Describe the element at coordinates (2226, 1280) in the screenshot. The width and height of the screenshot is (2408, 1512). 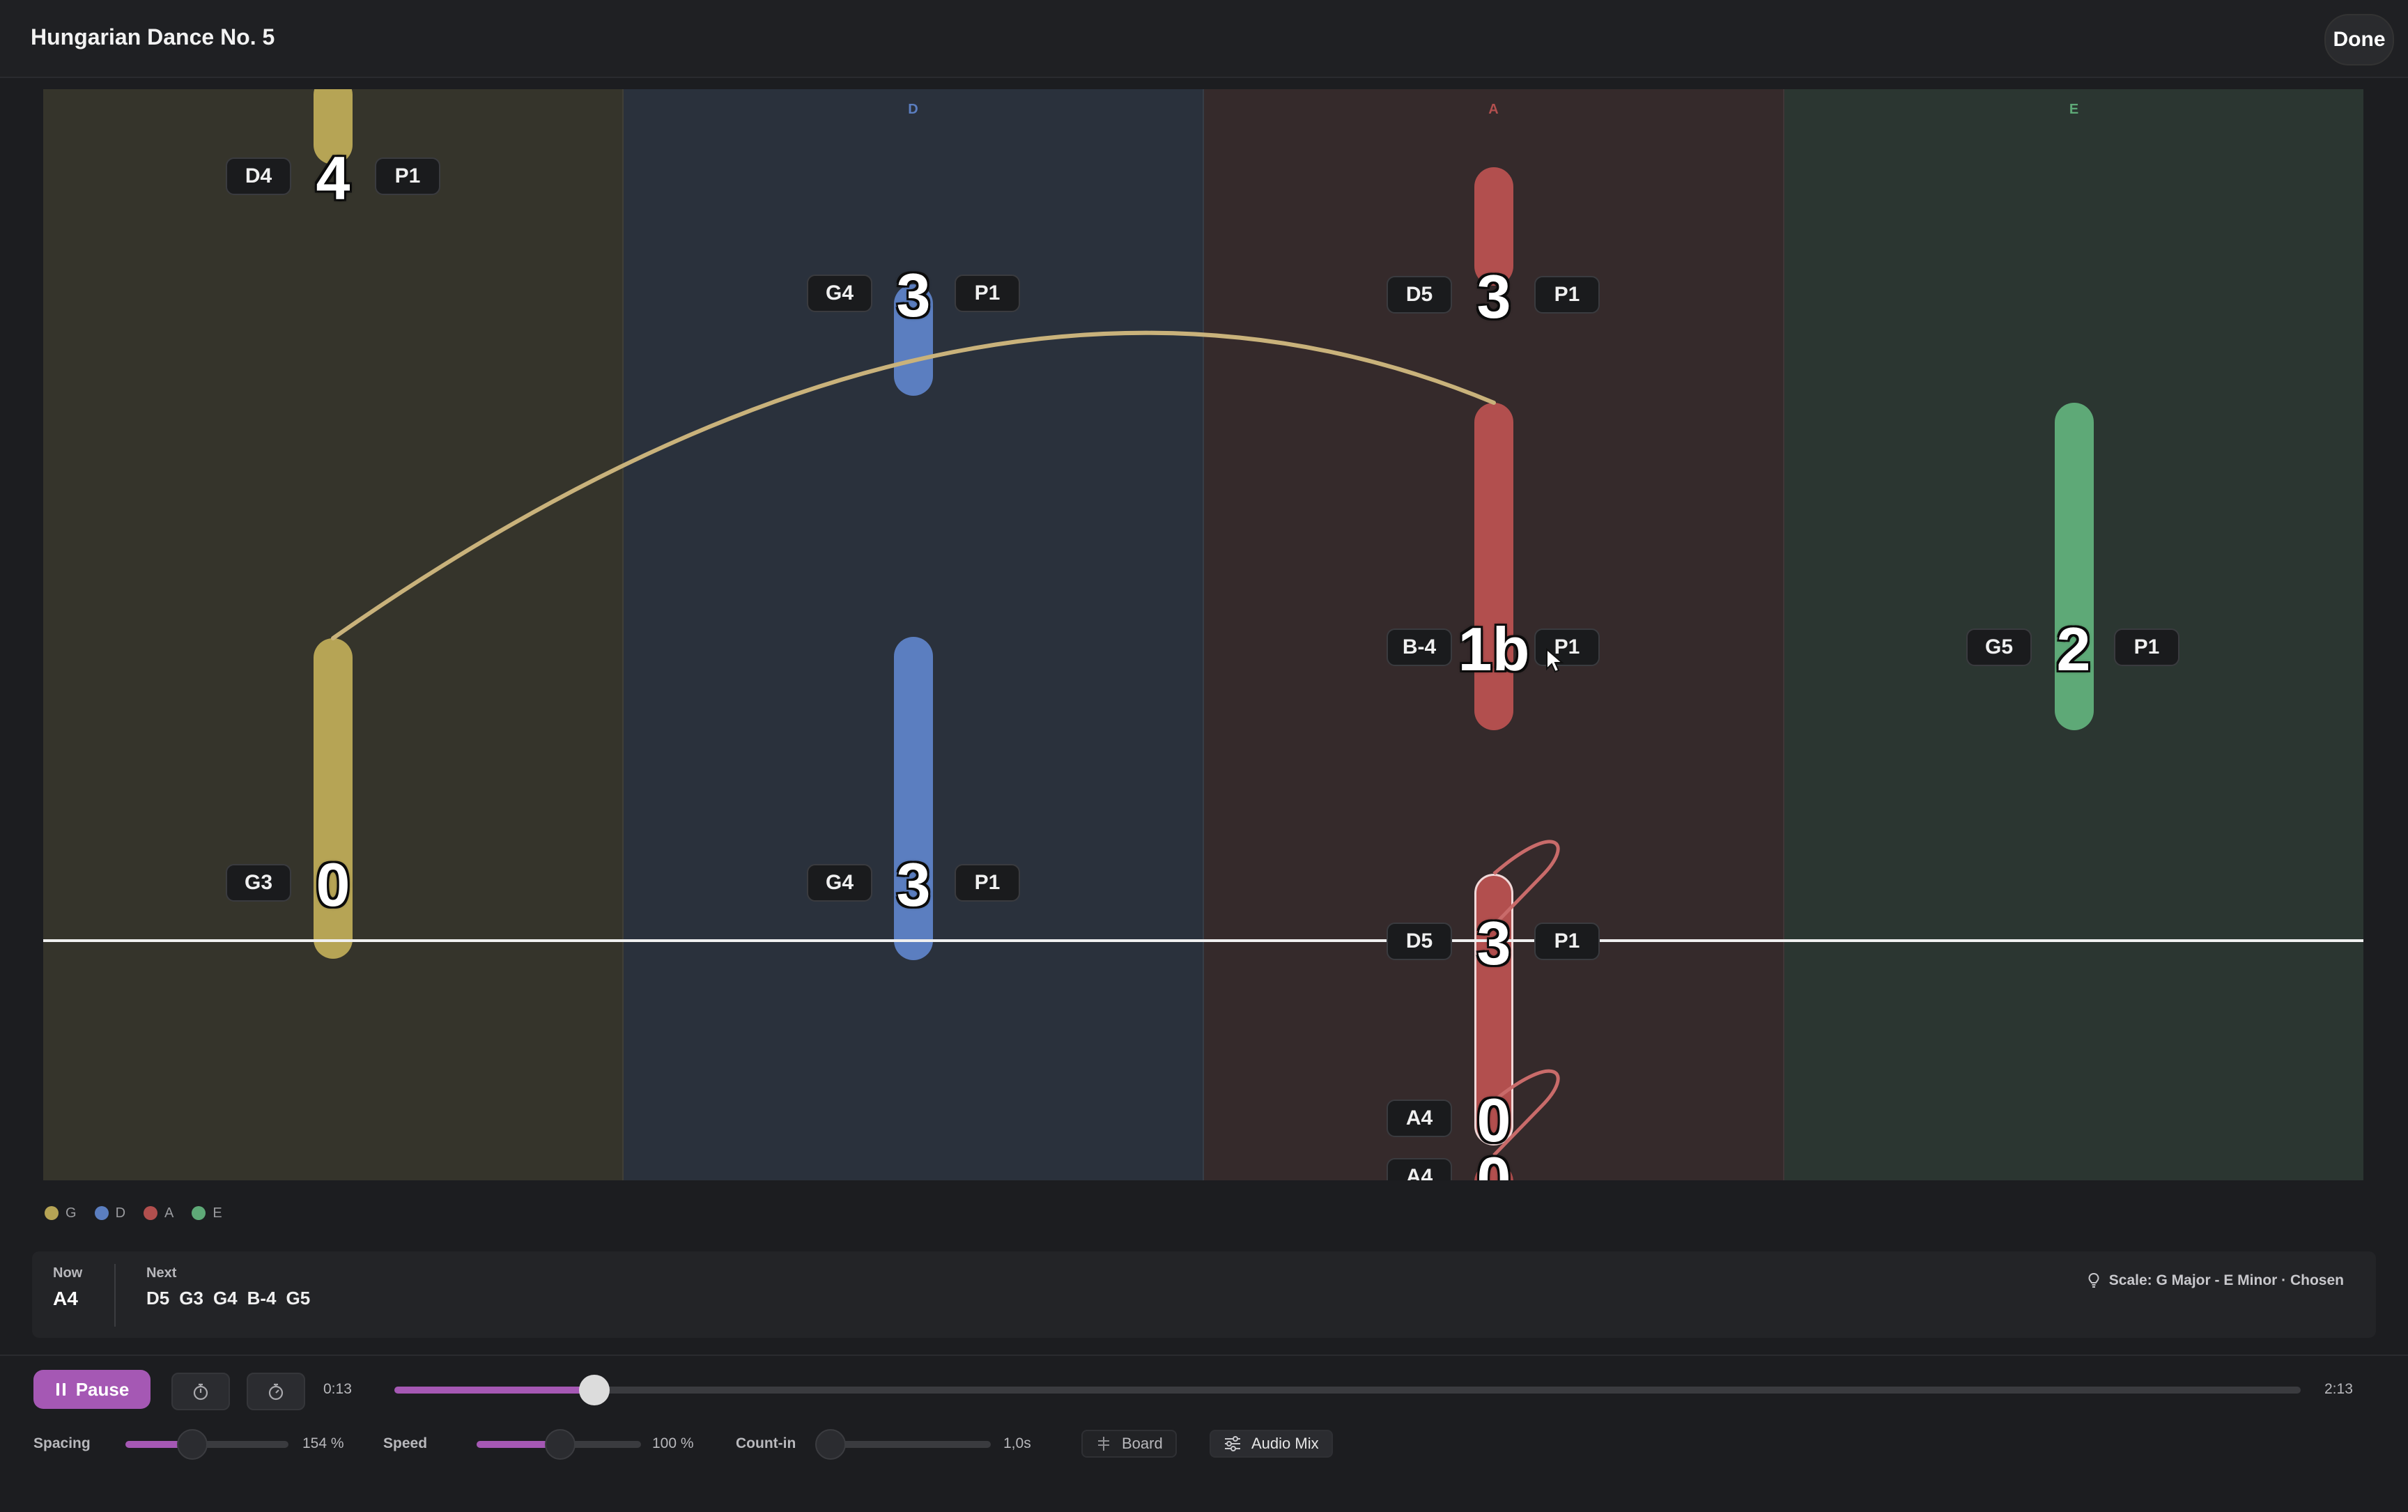
I see `scale-text: Scale: G Major - E Minor · Chosen` at that location.